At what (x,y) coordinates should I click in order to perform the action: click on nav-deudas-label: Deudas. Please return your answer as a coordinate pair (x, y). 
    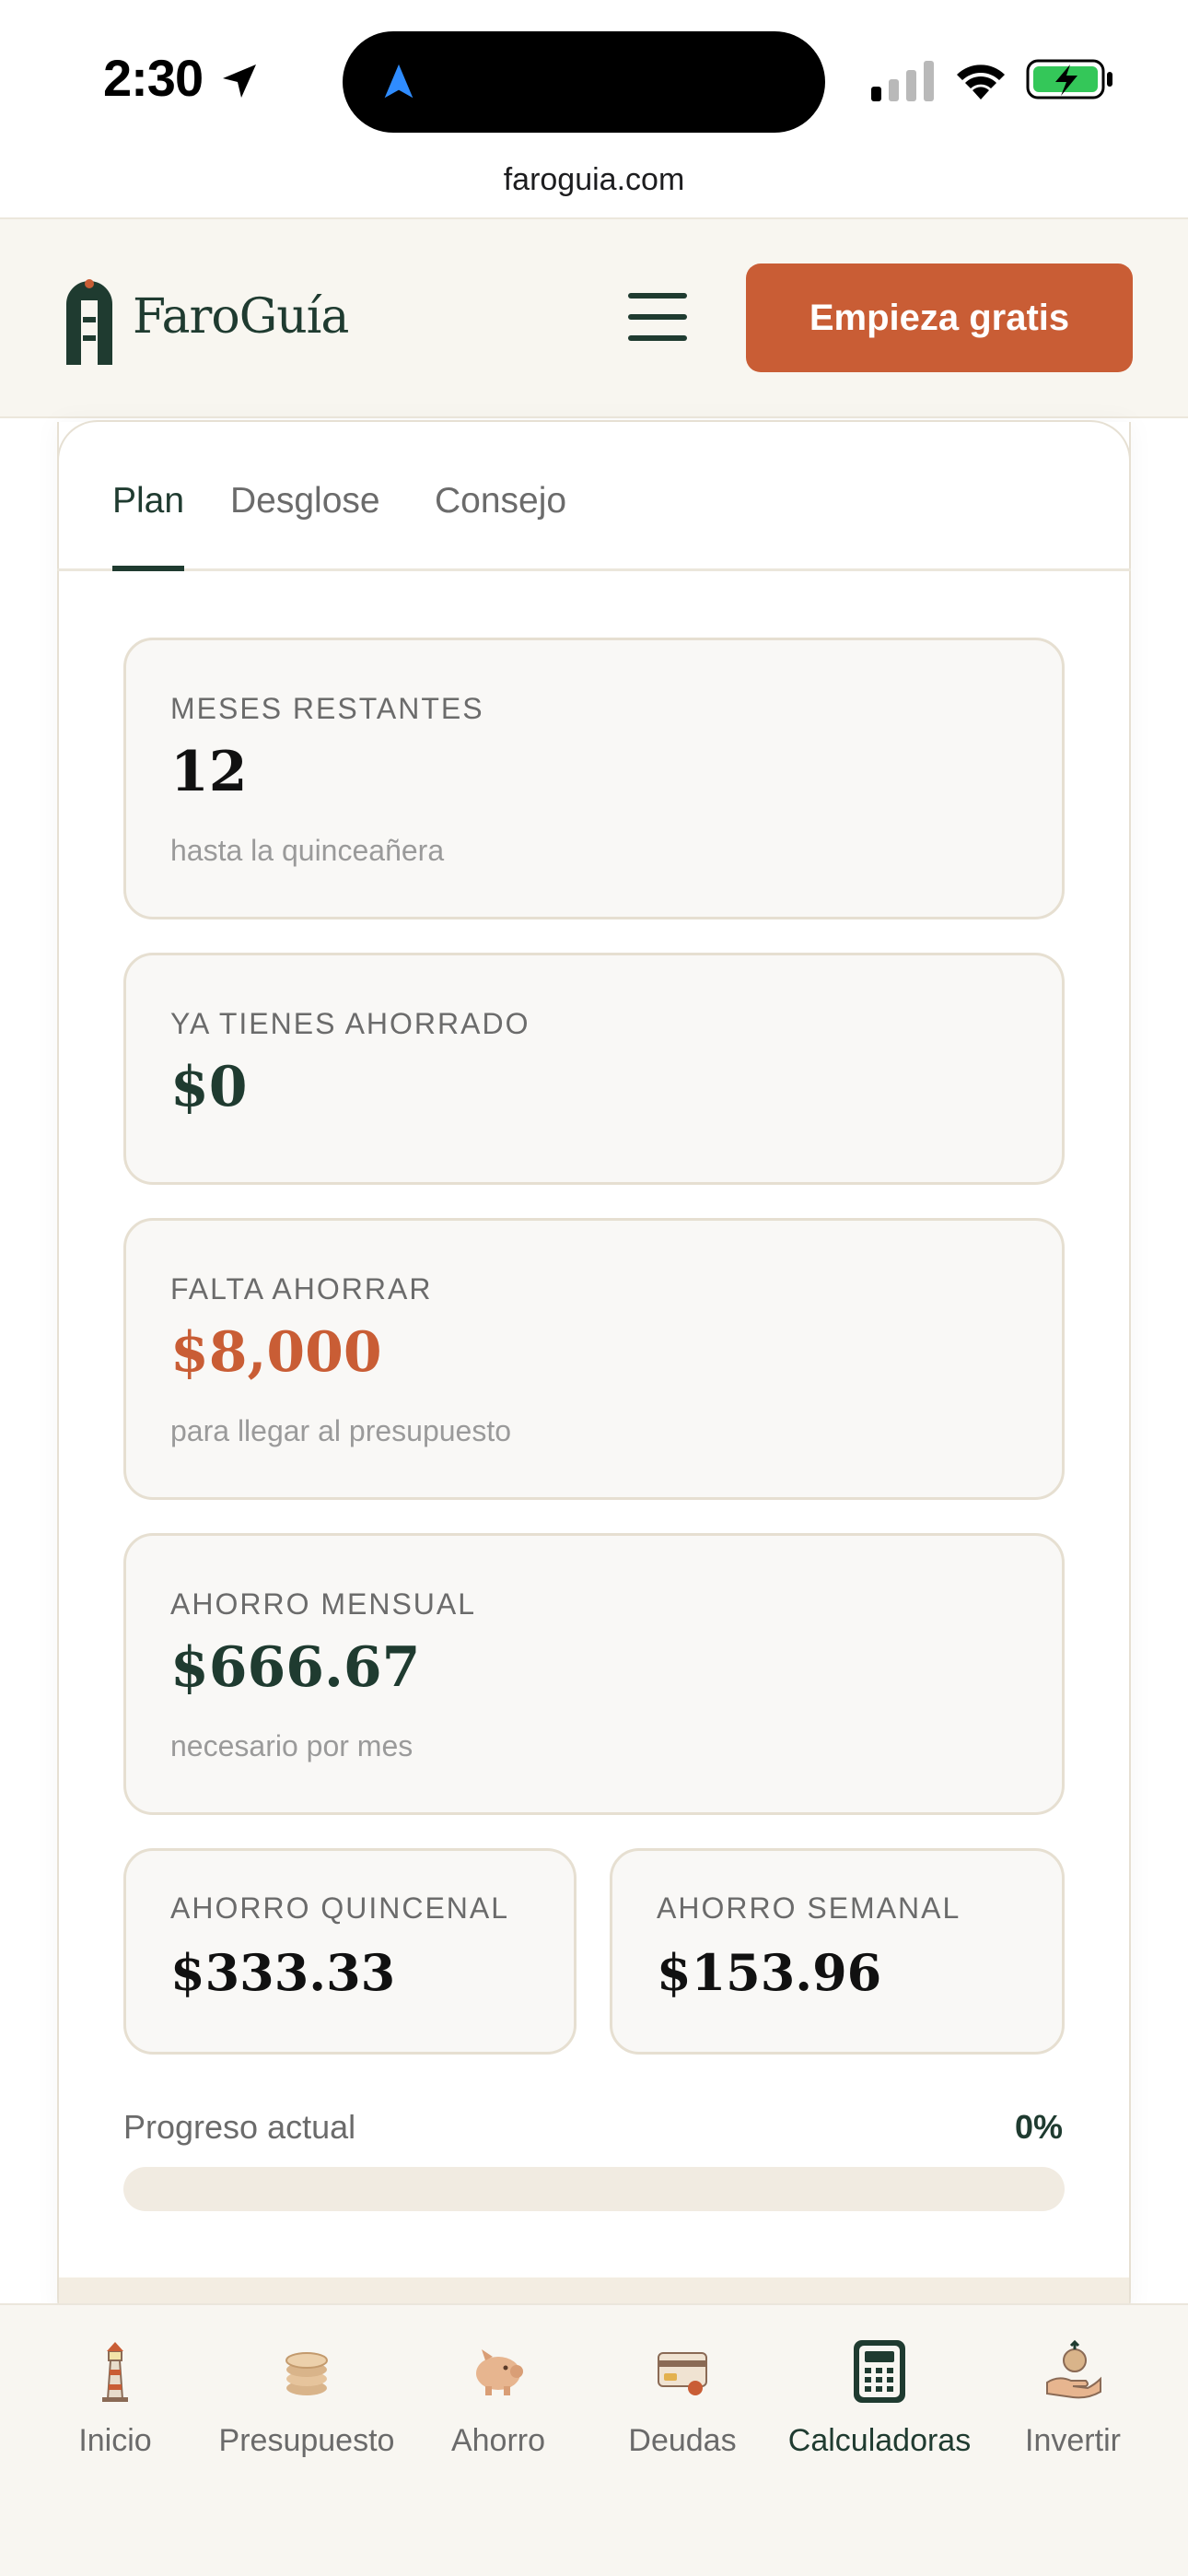
    Looking at the image, I should click on (682, 2440).